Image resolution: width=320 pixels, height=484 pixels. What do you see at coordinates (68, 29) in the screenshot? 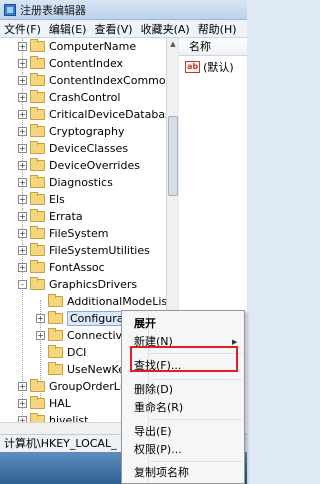
I see `menu-edit: 编辑(E)` at bounding box center [68, 29].